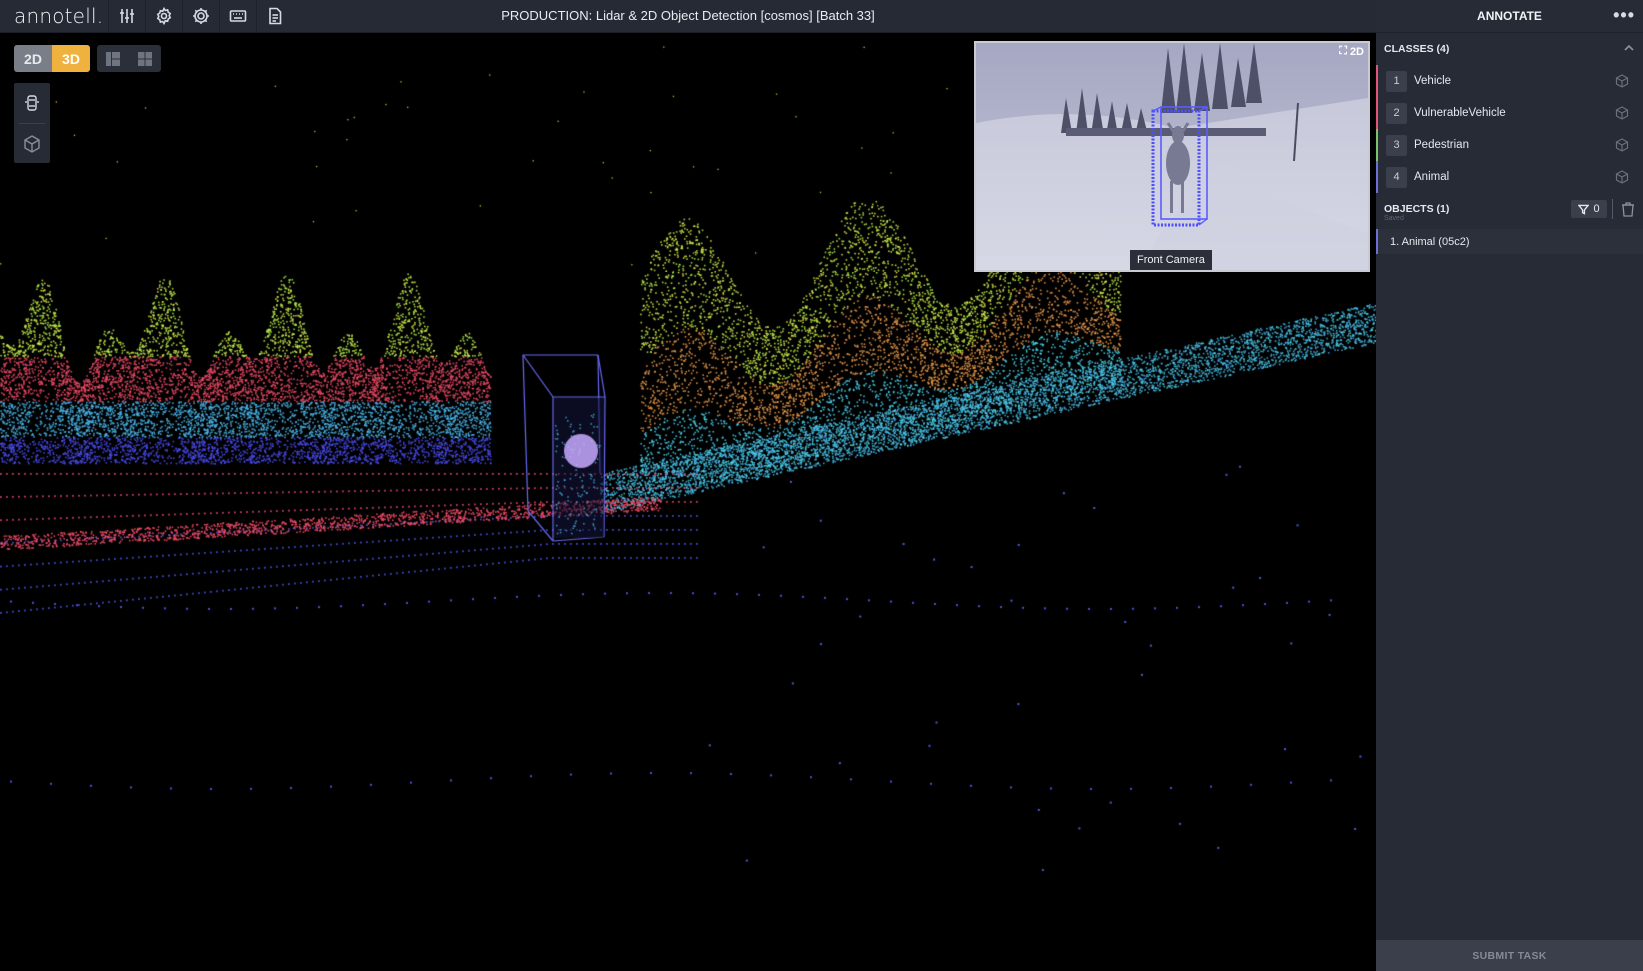 The image size is (1643, 971). Describe the element at coordinates (1612, 209) in the screenshot. I see `divider` at that location.